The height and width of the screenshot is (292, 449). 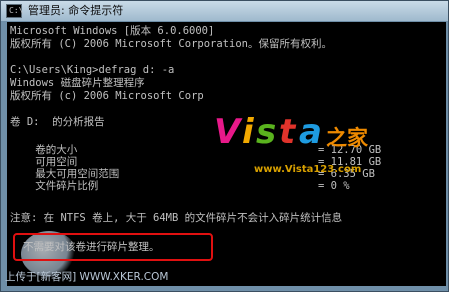 What do you see at coordinates (176, 218) in the screenshot?
I see `console-line-ntfs-note: 注意: 在 NTFS 卷上, 大于 64MB 的文件碎片不会计入碎片统计信息` at bounding box center [176, 218].